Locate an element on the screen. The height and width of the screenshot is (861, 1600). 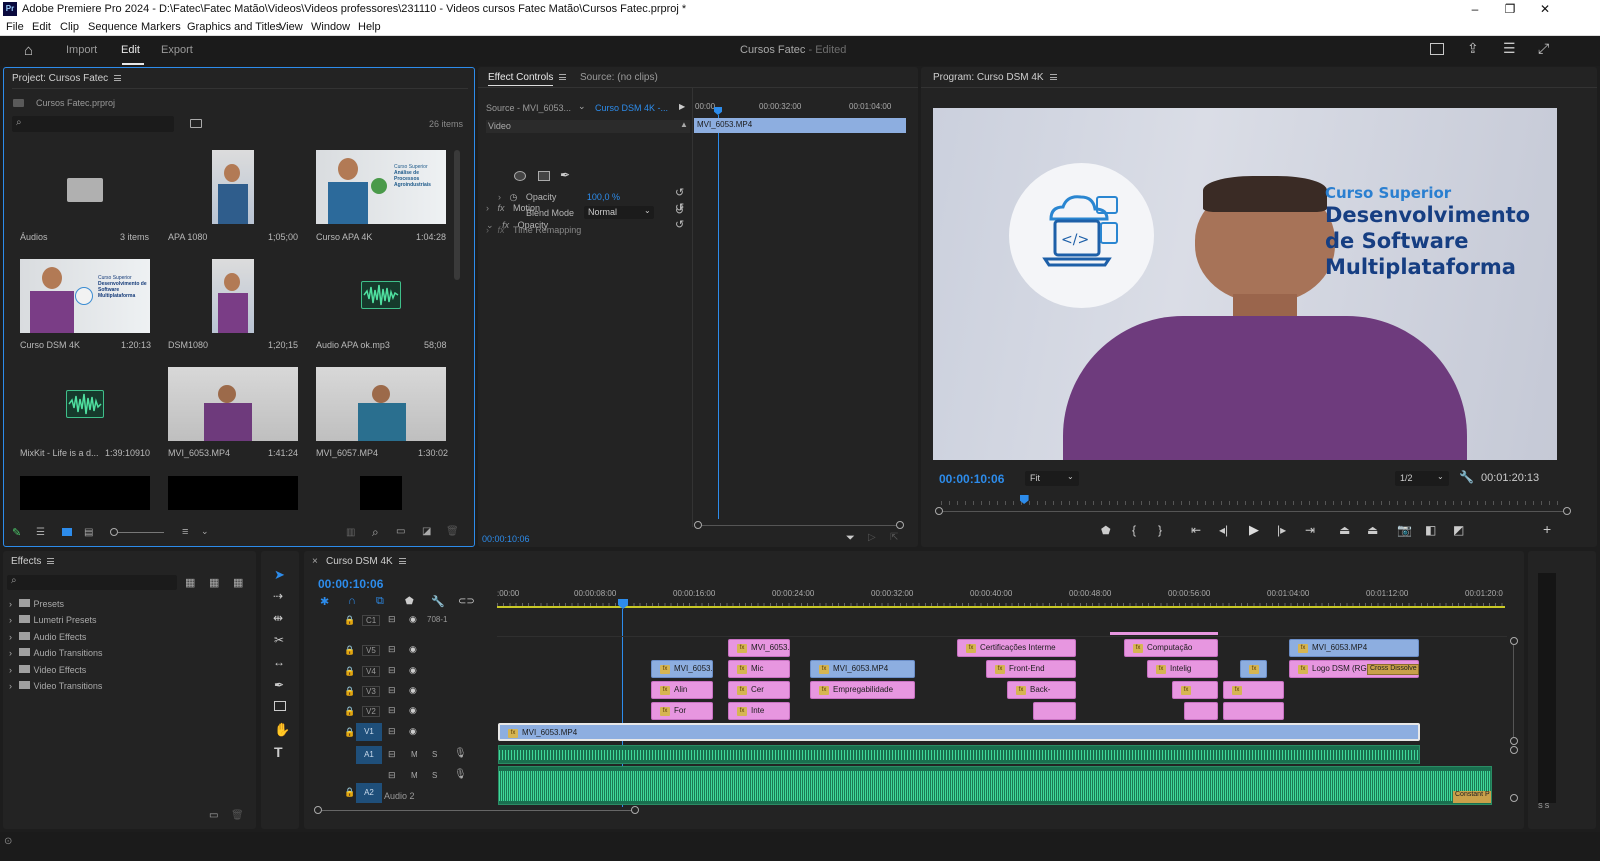
time-remapping-row: › fx Time Remapping is located at coordinates (533, 233).